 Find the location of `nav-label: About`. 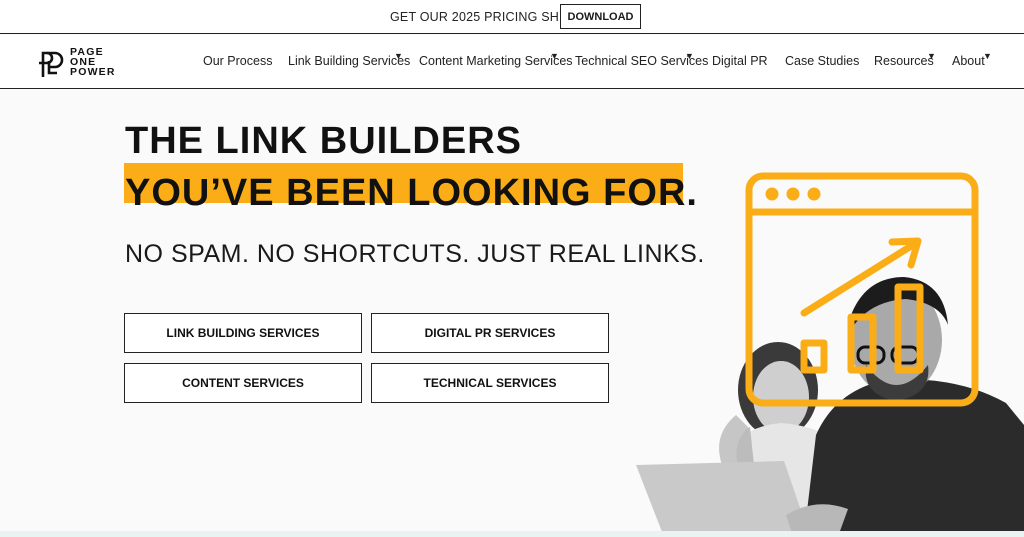

nav-label: About is located at coordinates (968, 61).